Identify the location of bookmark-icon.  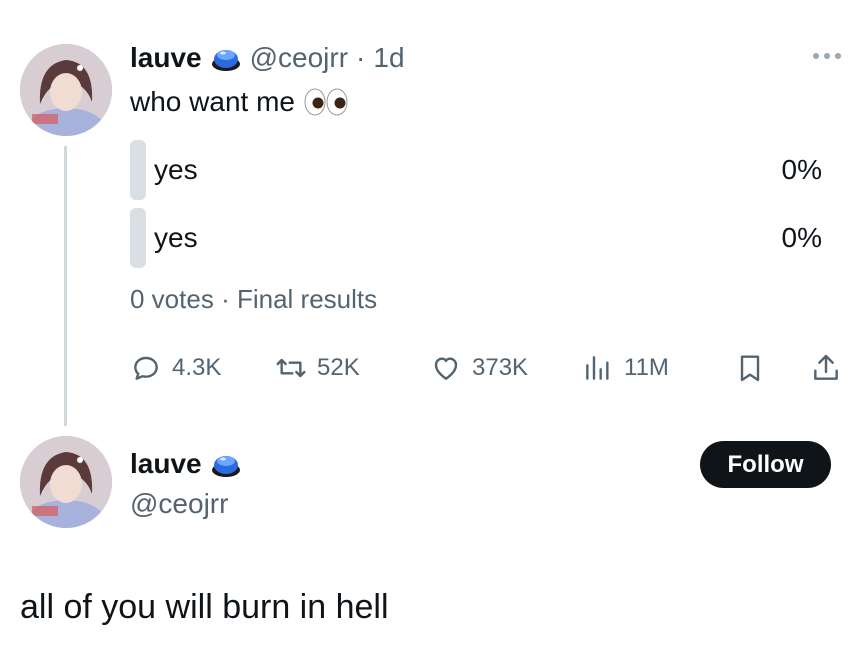
(750, 368).